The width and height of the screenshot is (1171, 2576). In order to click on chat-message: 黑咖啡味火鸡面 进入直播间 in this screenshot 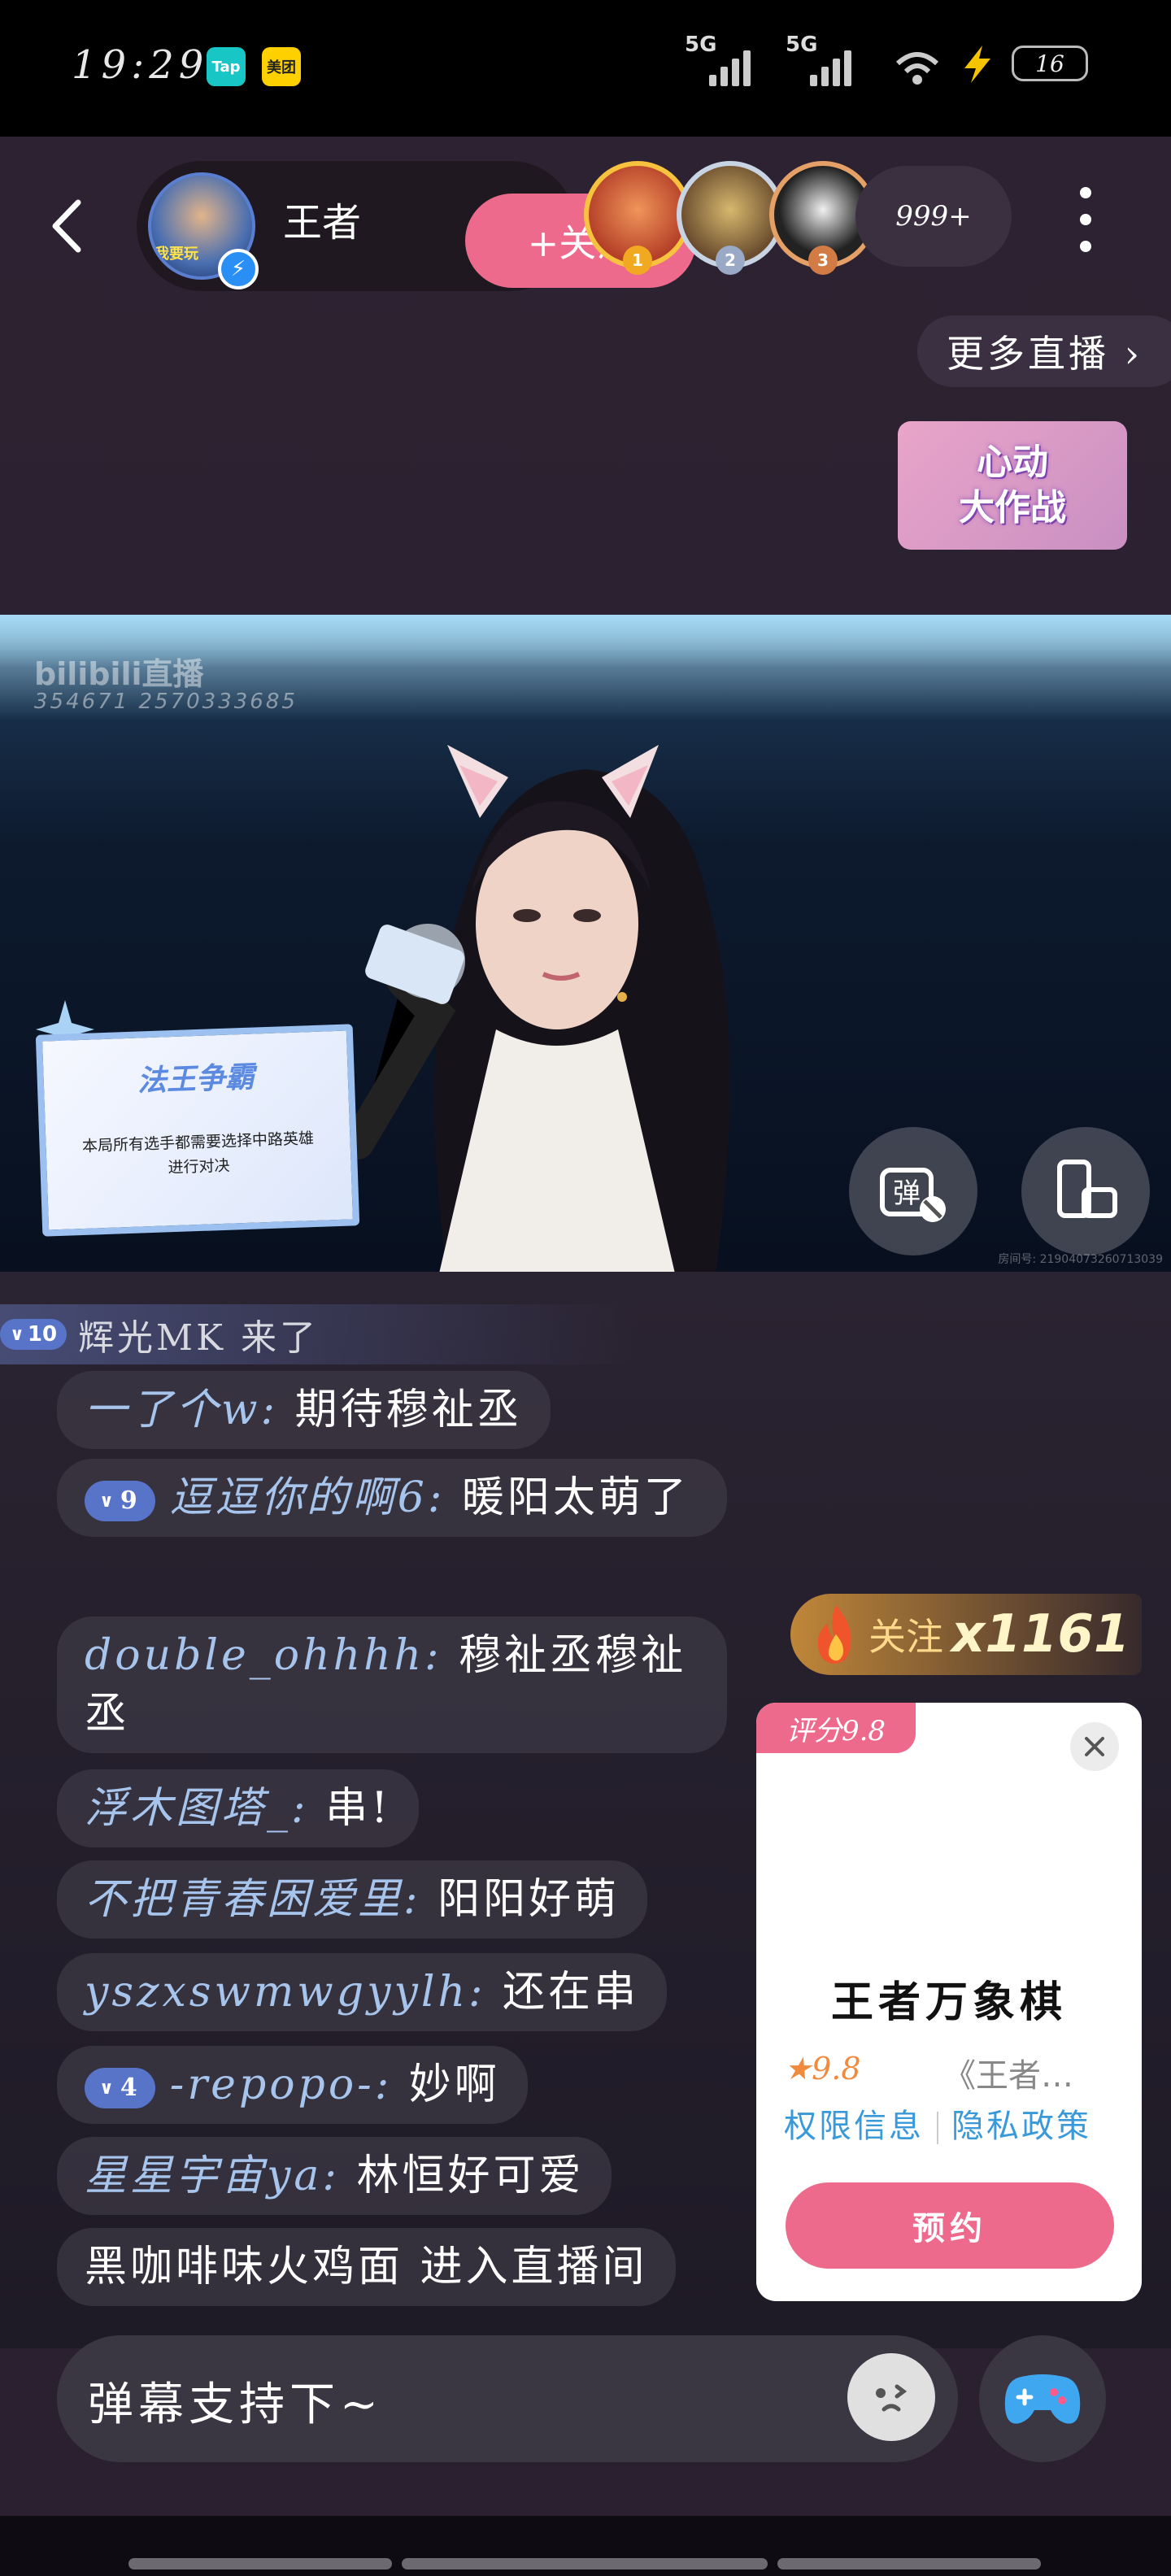, I will do `click(367, 2267)`.